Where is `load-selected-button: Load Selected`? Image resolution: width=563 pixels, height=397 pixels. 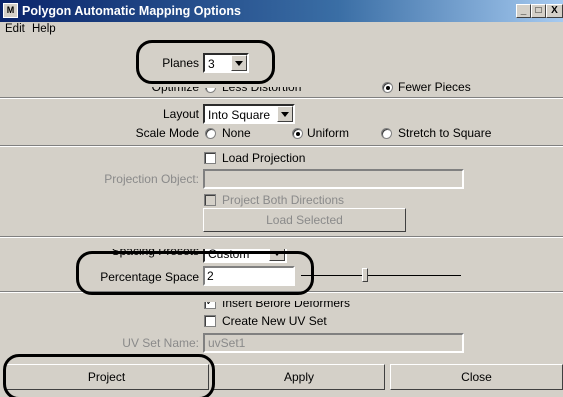 load-selected-button: Load Selected is located at coordinates (304, 220).